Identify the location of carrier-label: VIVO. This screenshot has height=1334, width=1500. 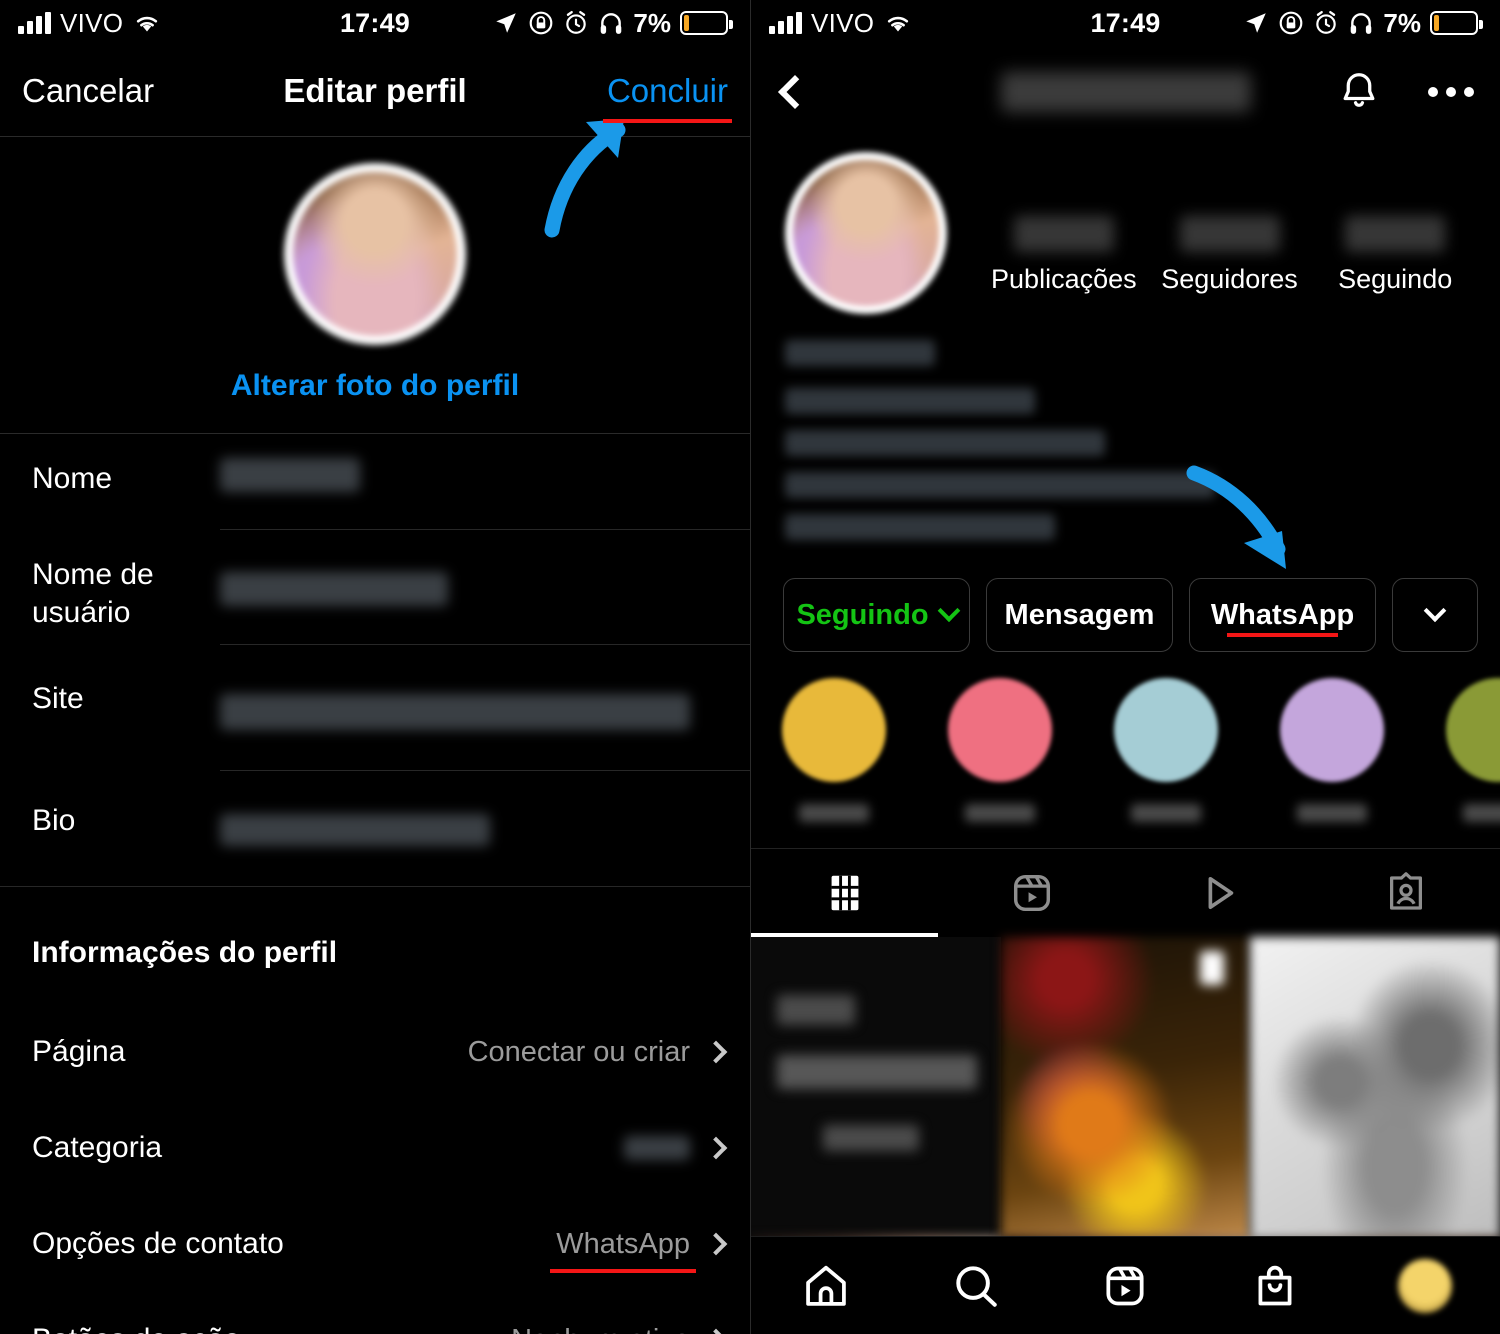
(92, 22).